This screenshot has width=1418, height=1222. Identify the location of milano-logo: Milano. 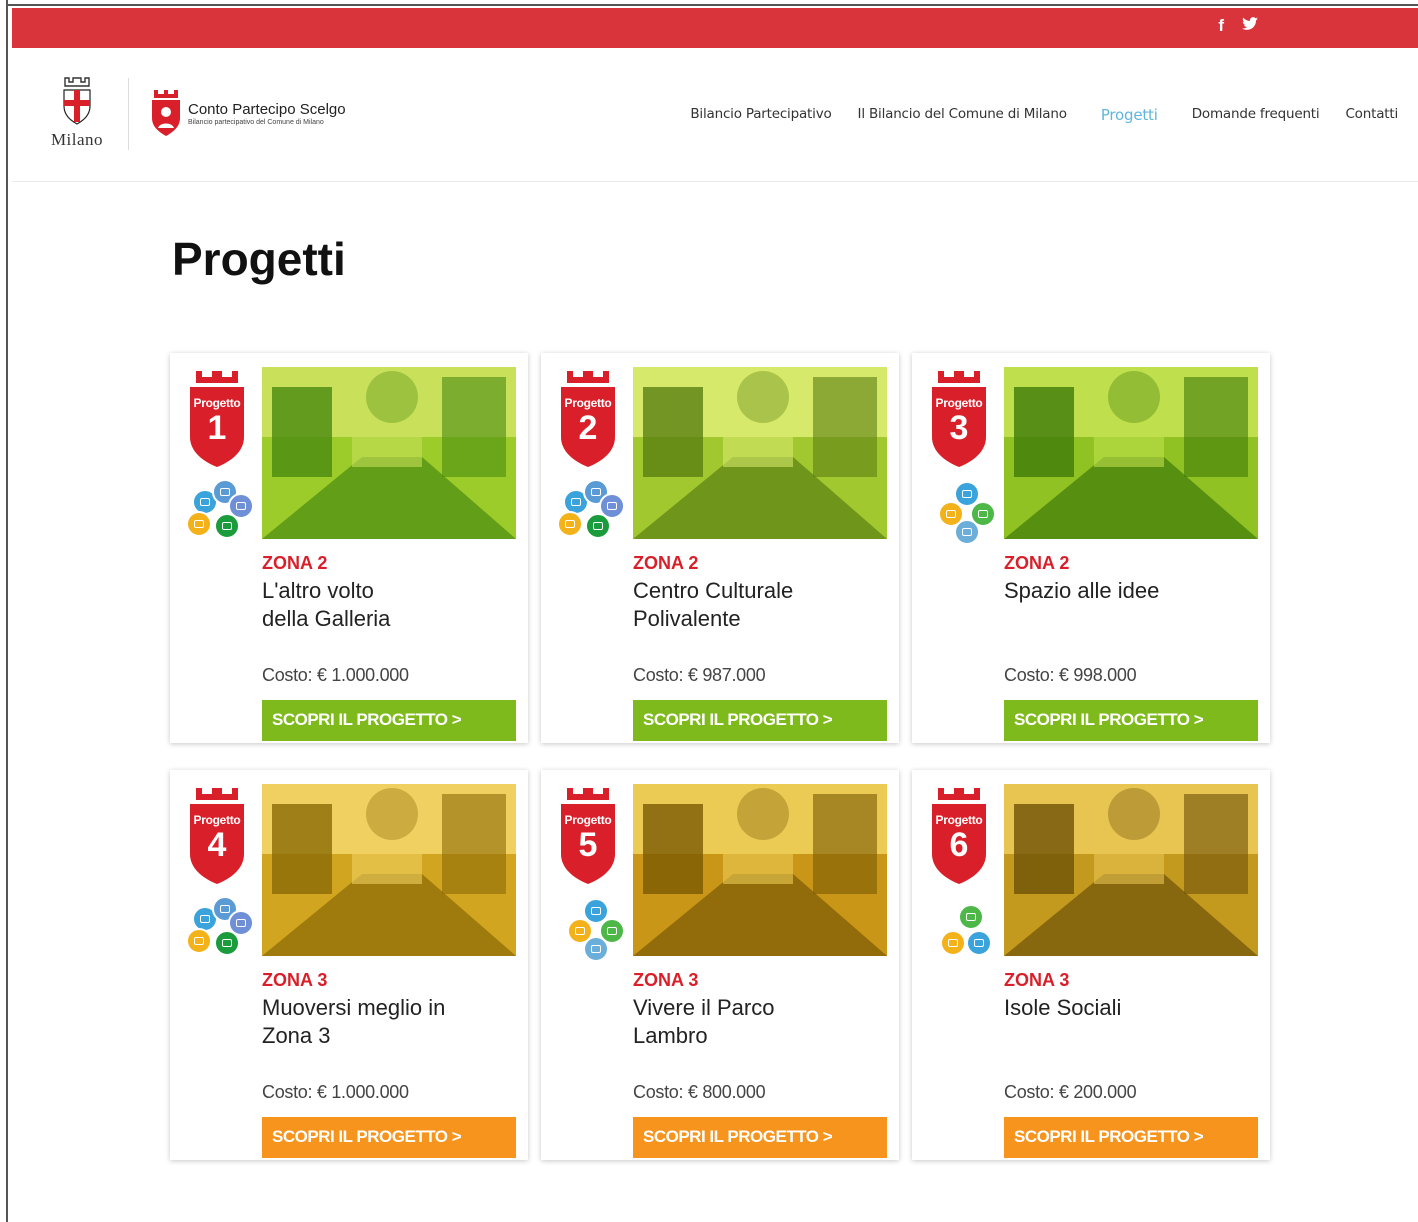
(77, 113).